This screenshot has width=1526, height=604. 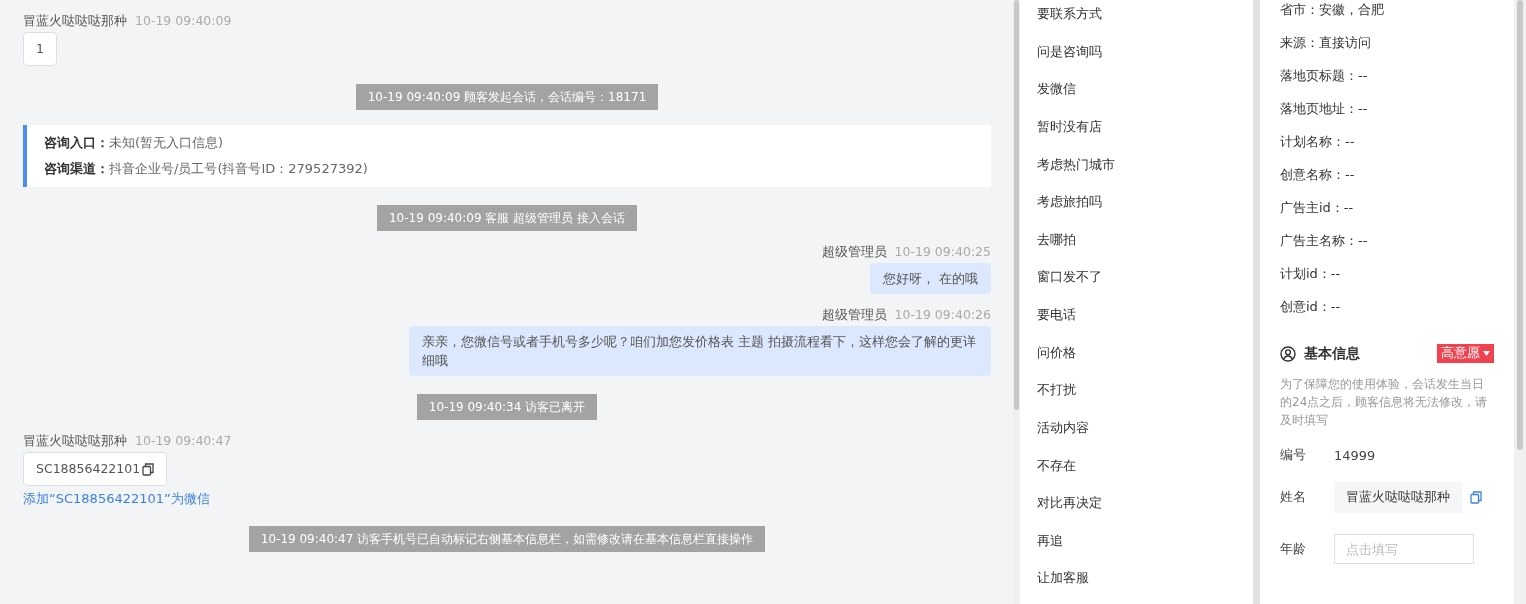 I want to click on field-label: 年龄, so click(x=1293, y=549).